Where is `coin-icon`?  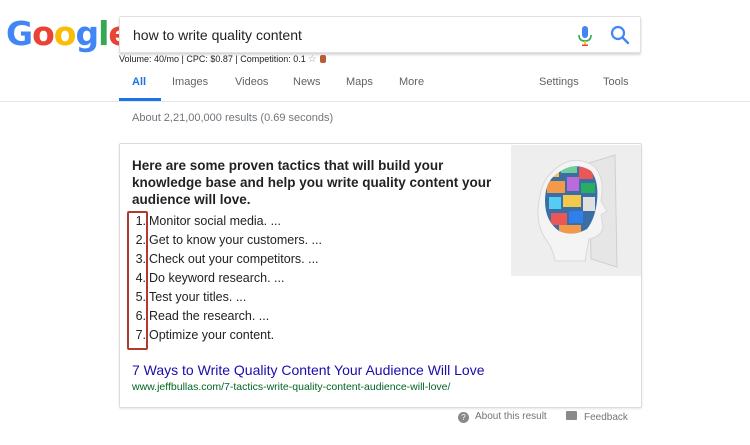
coin-icon is located at coordinates (322, 59).